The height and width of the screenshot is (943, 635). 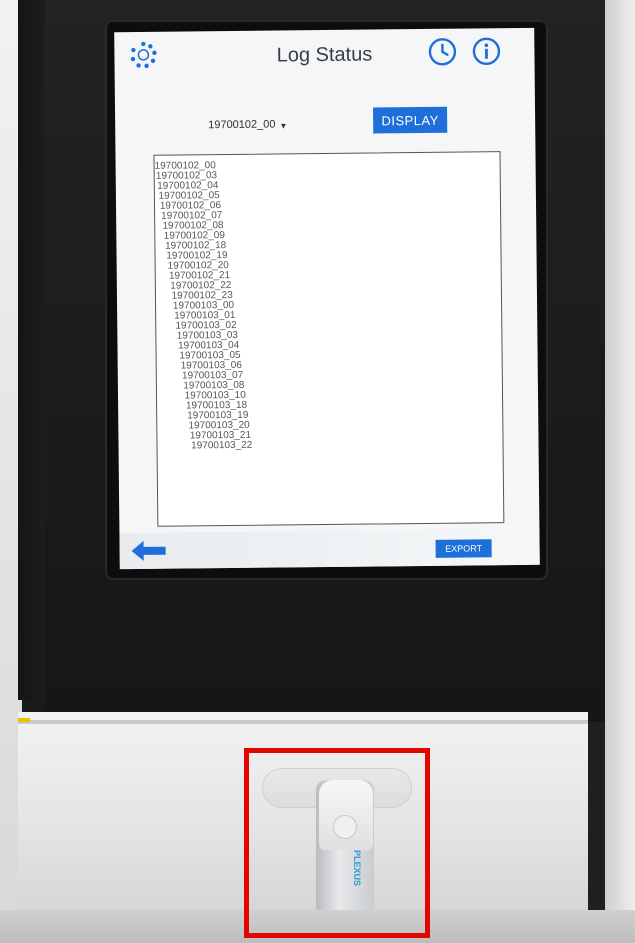 What do you see at coordinates (242, 125) in the screenshot?
I see `dropdown-value: 19700102_00` at bounding box center [242, 125].